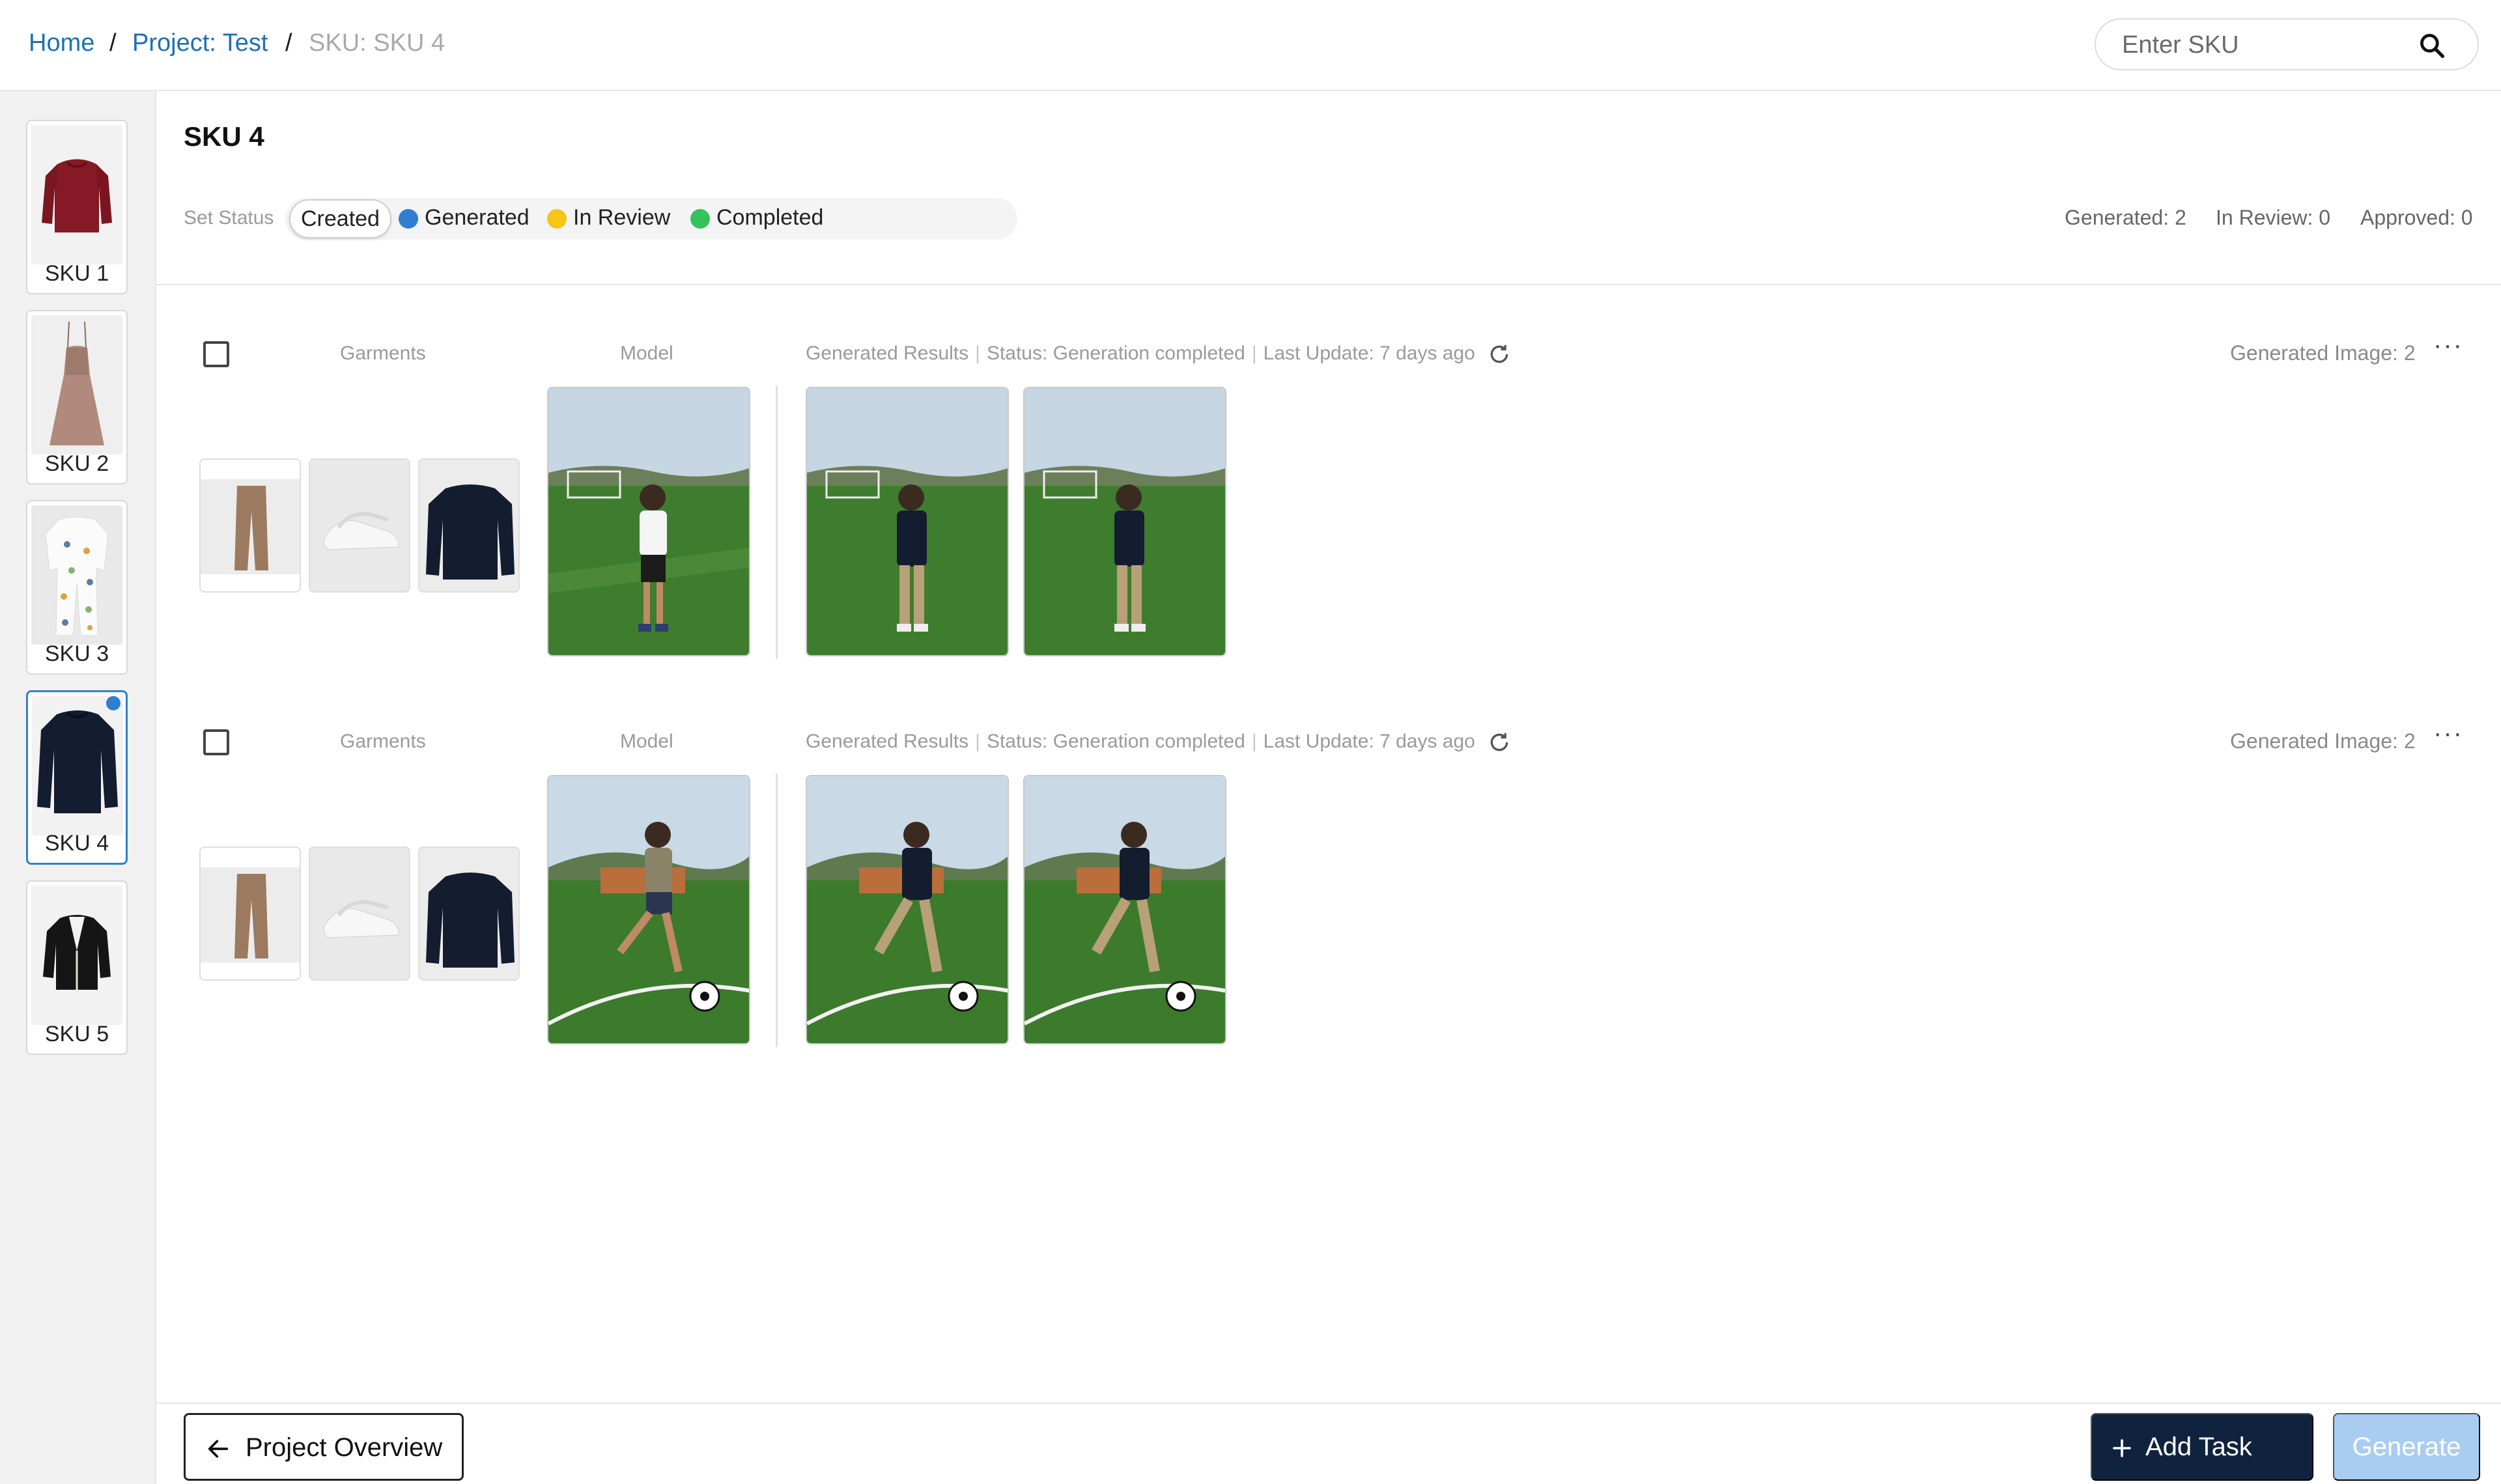 Image resolution: width=2501 pixels, height=1484 pixels. Describe the element at coordinates (377, 43) in the screenshot. I see `breadcrumb-current: SKU: SKU 4` at that location.